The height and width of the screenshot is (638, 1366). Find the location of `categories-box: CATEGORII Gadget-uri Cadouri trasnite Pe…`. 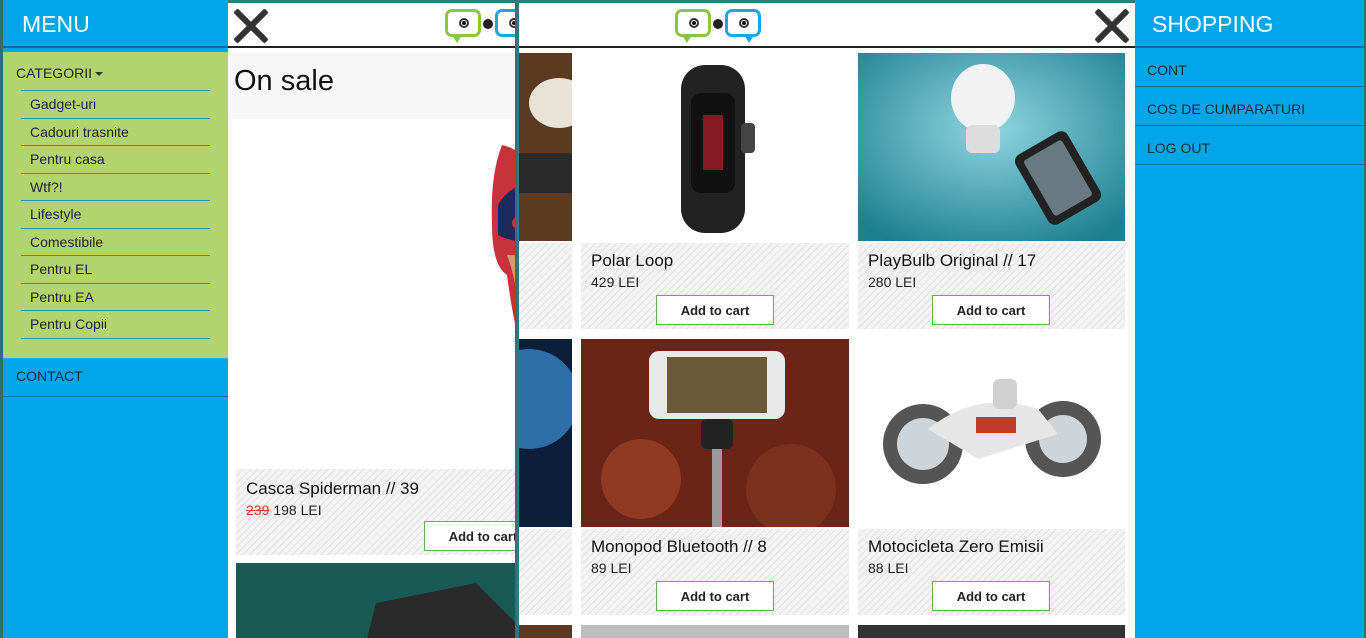

categories-box: CATEGORII Gadget-uri Cadouri trasnite Pe… is located at coordinates (115, 205).